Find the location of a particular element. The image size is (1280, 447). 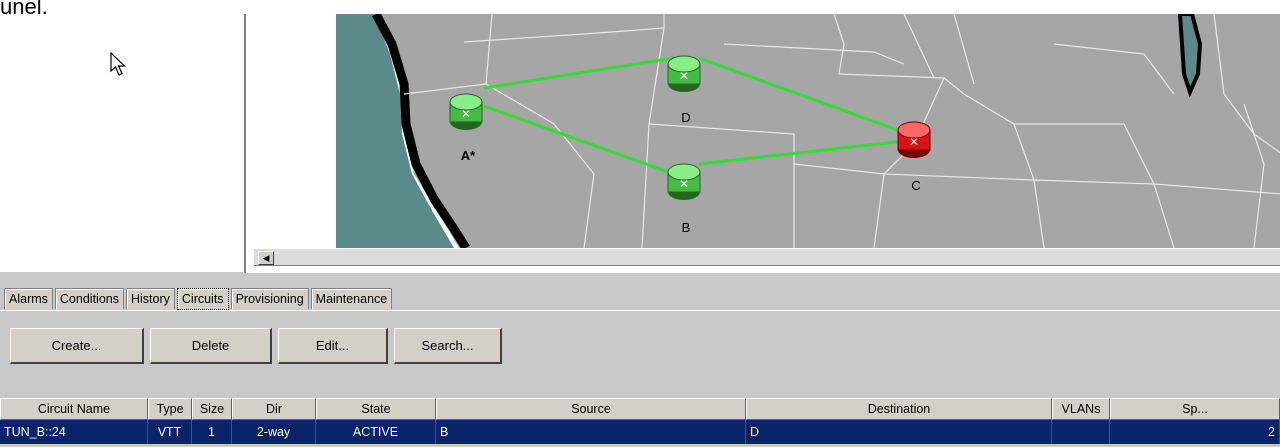

link-d-c is located at coordinates (806, 97).